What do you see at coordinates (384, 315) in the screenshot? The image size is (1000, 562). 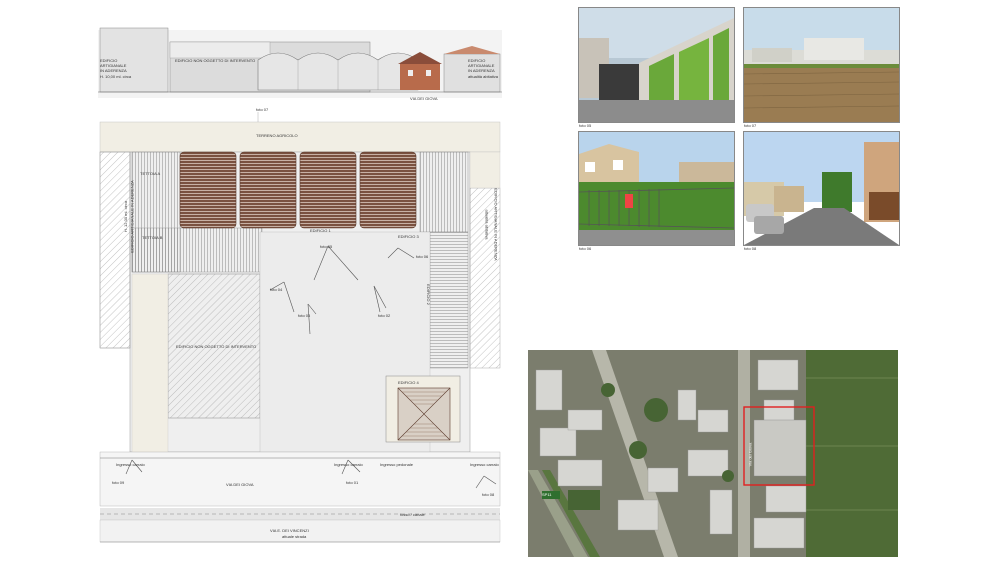 I see `foto-02-label: foto 02` at bounding box center [384, 315].